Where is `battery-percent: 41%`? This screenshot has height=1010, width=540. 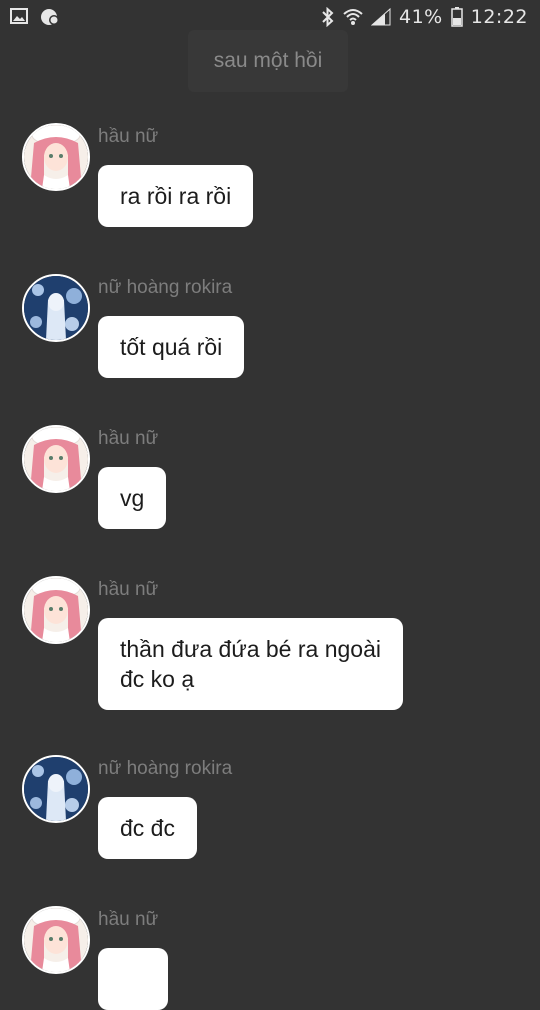
battery-percent: 41% is located at coordinates (421, 17).